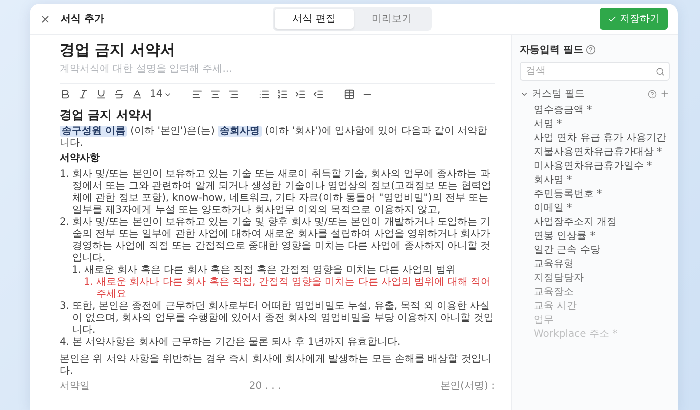 The image size is (700, 410). Describe the element at coordinates (602, 153) in the screenshot. I see `field-item: 지불사용연차유급휴가대상 *` at that location.